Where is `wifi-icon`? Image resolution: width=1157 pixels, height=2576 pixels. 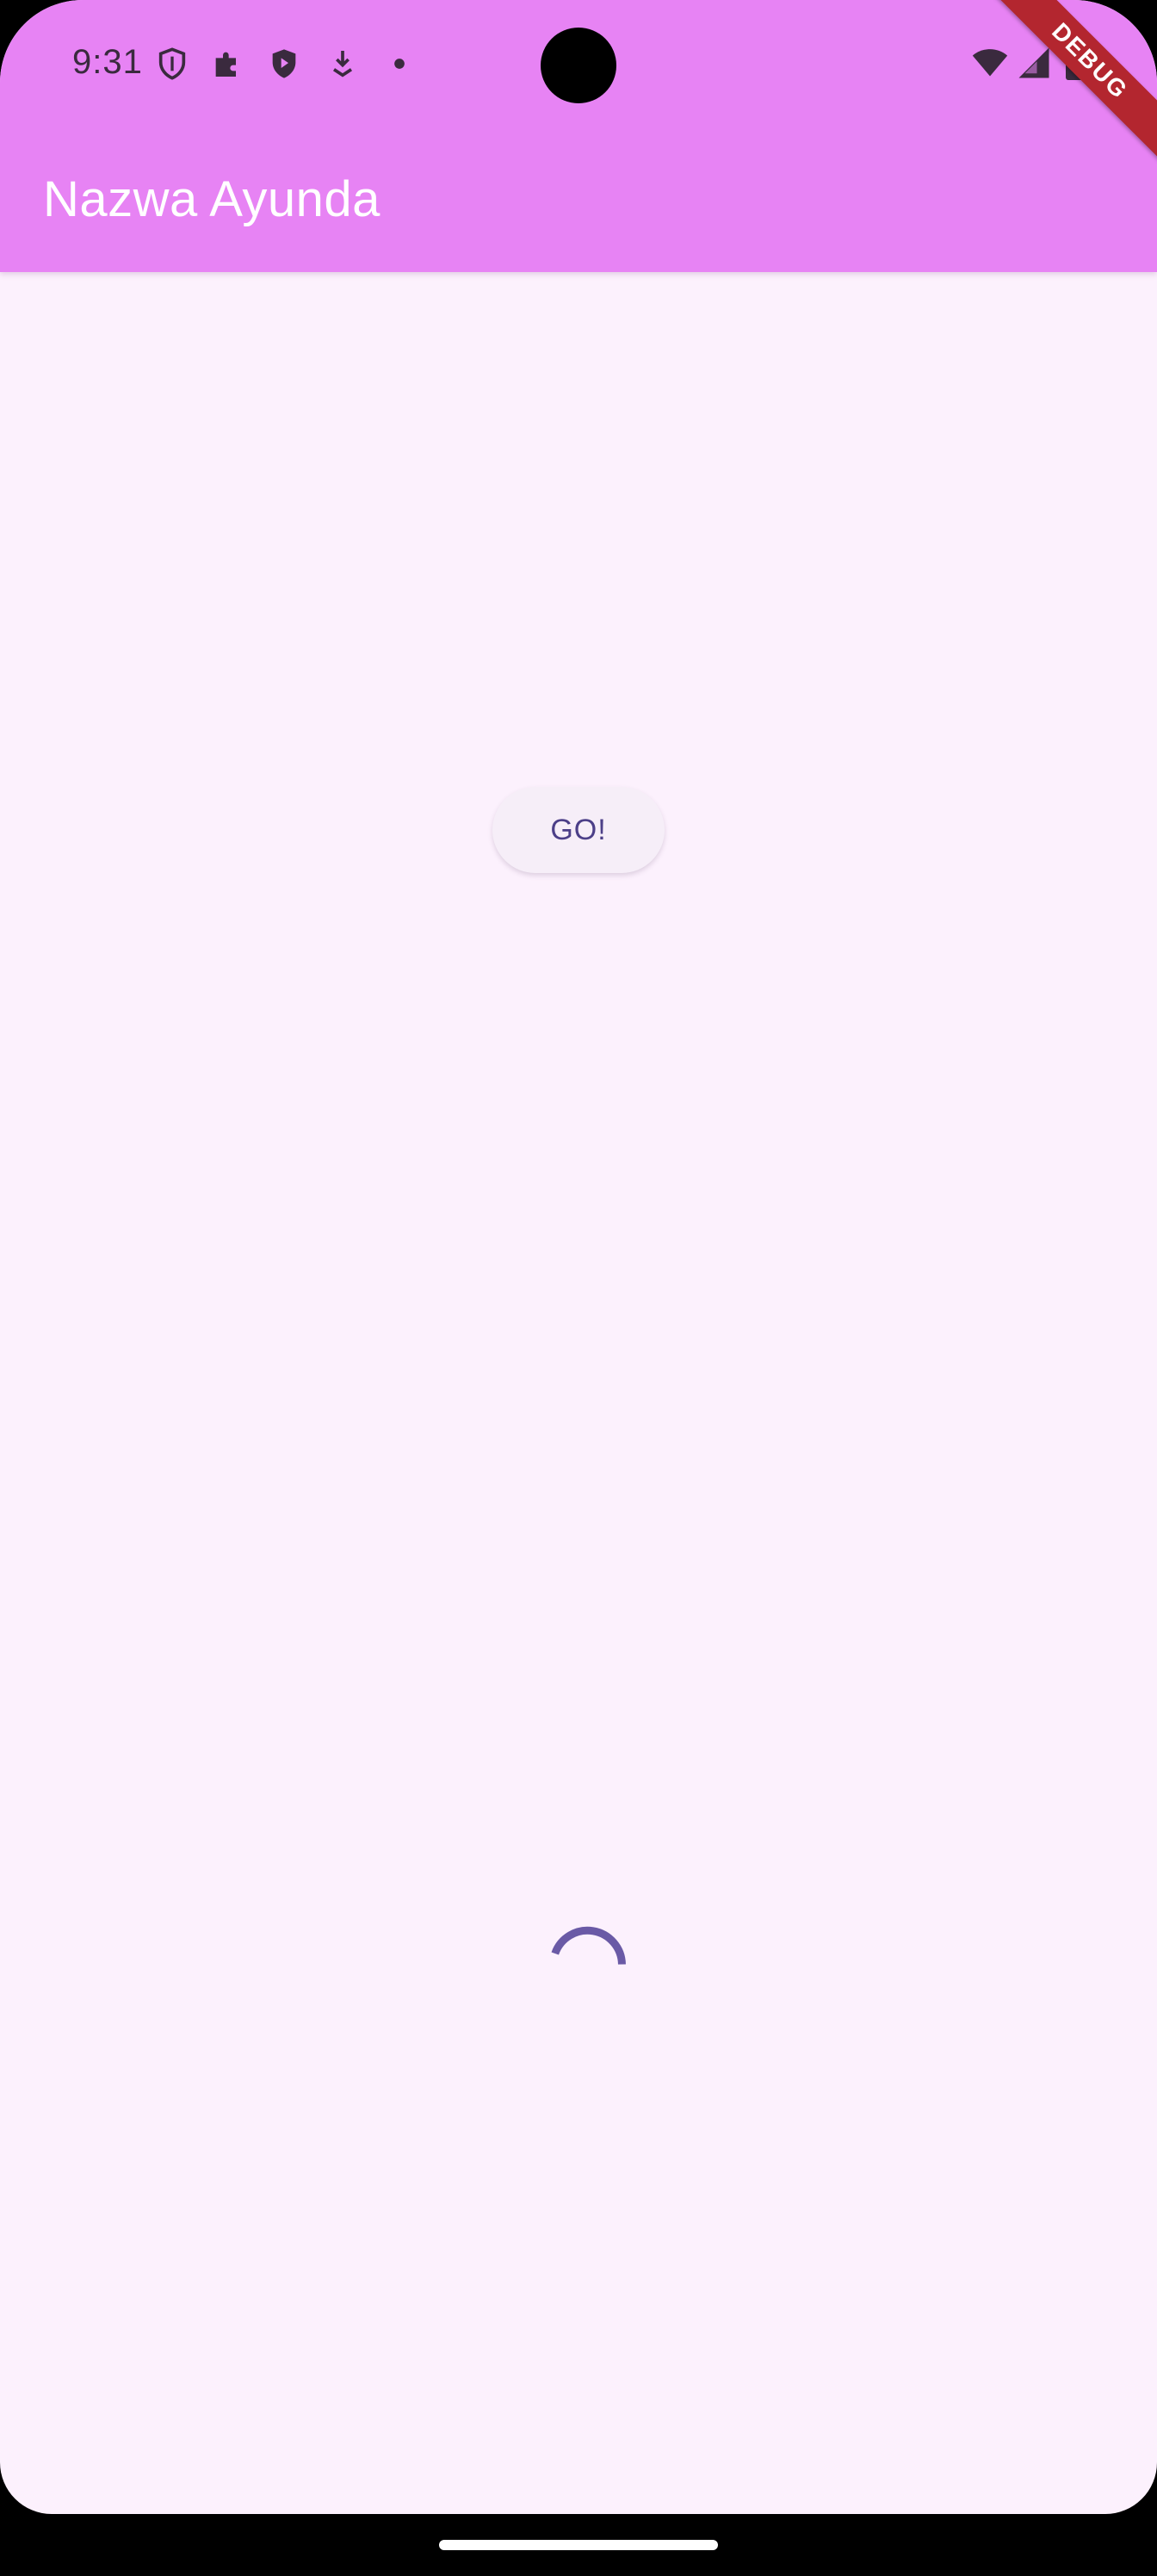 wifi-icon is located at coordinates (990, 63).